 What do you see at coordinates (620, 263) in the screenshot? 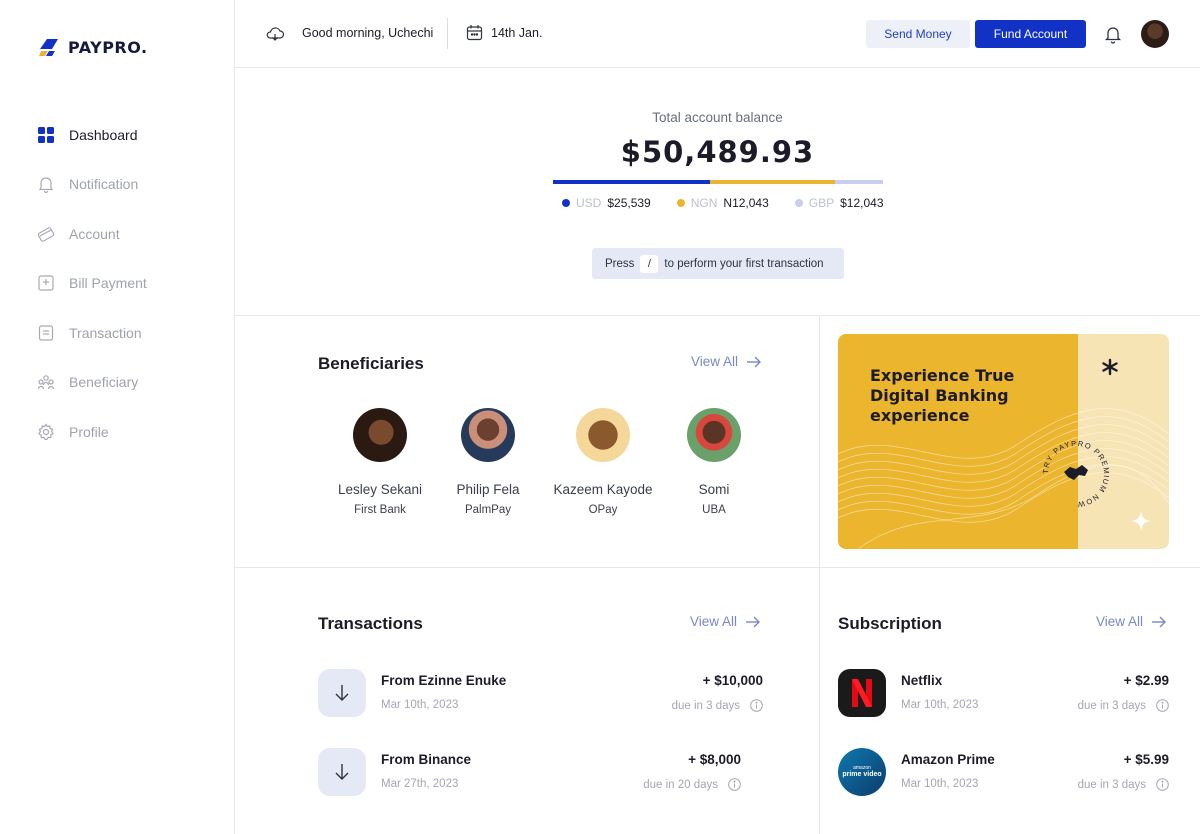
I see `hint-prefix: Press` at bounding box center [620, 263].